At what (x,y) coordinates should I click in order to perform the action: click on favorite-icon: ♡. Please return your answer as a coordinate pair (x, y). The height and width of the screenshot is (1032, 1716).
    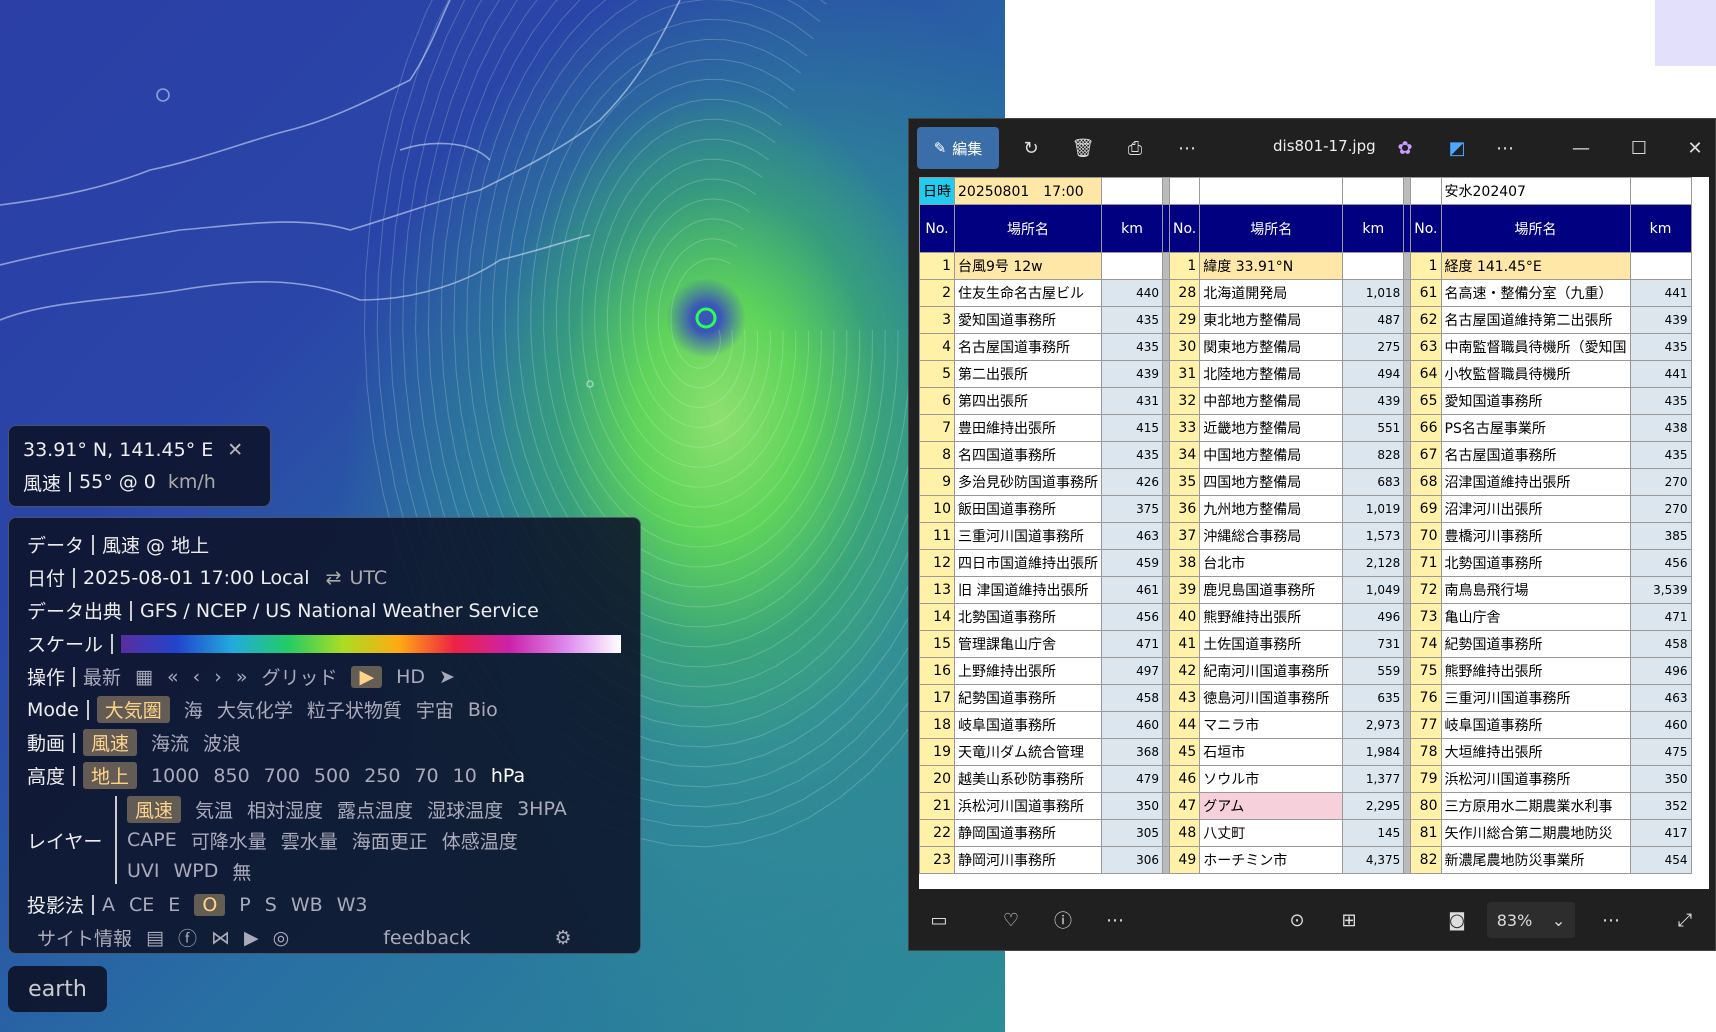
    Looking at the image, I should click on (1011, 920).